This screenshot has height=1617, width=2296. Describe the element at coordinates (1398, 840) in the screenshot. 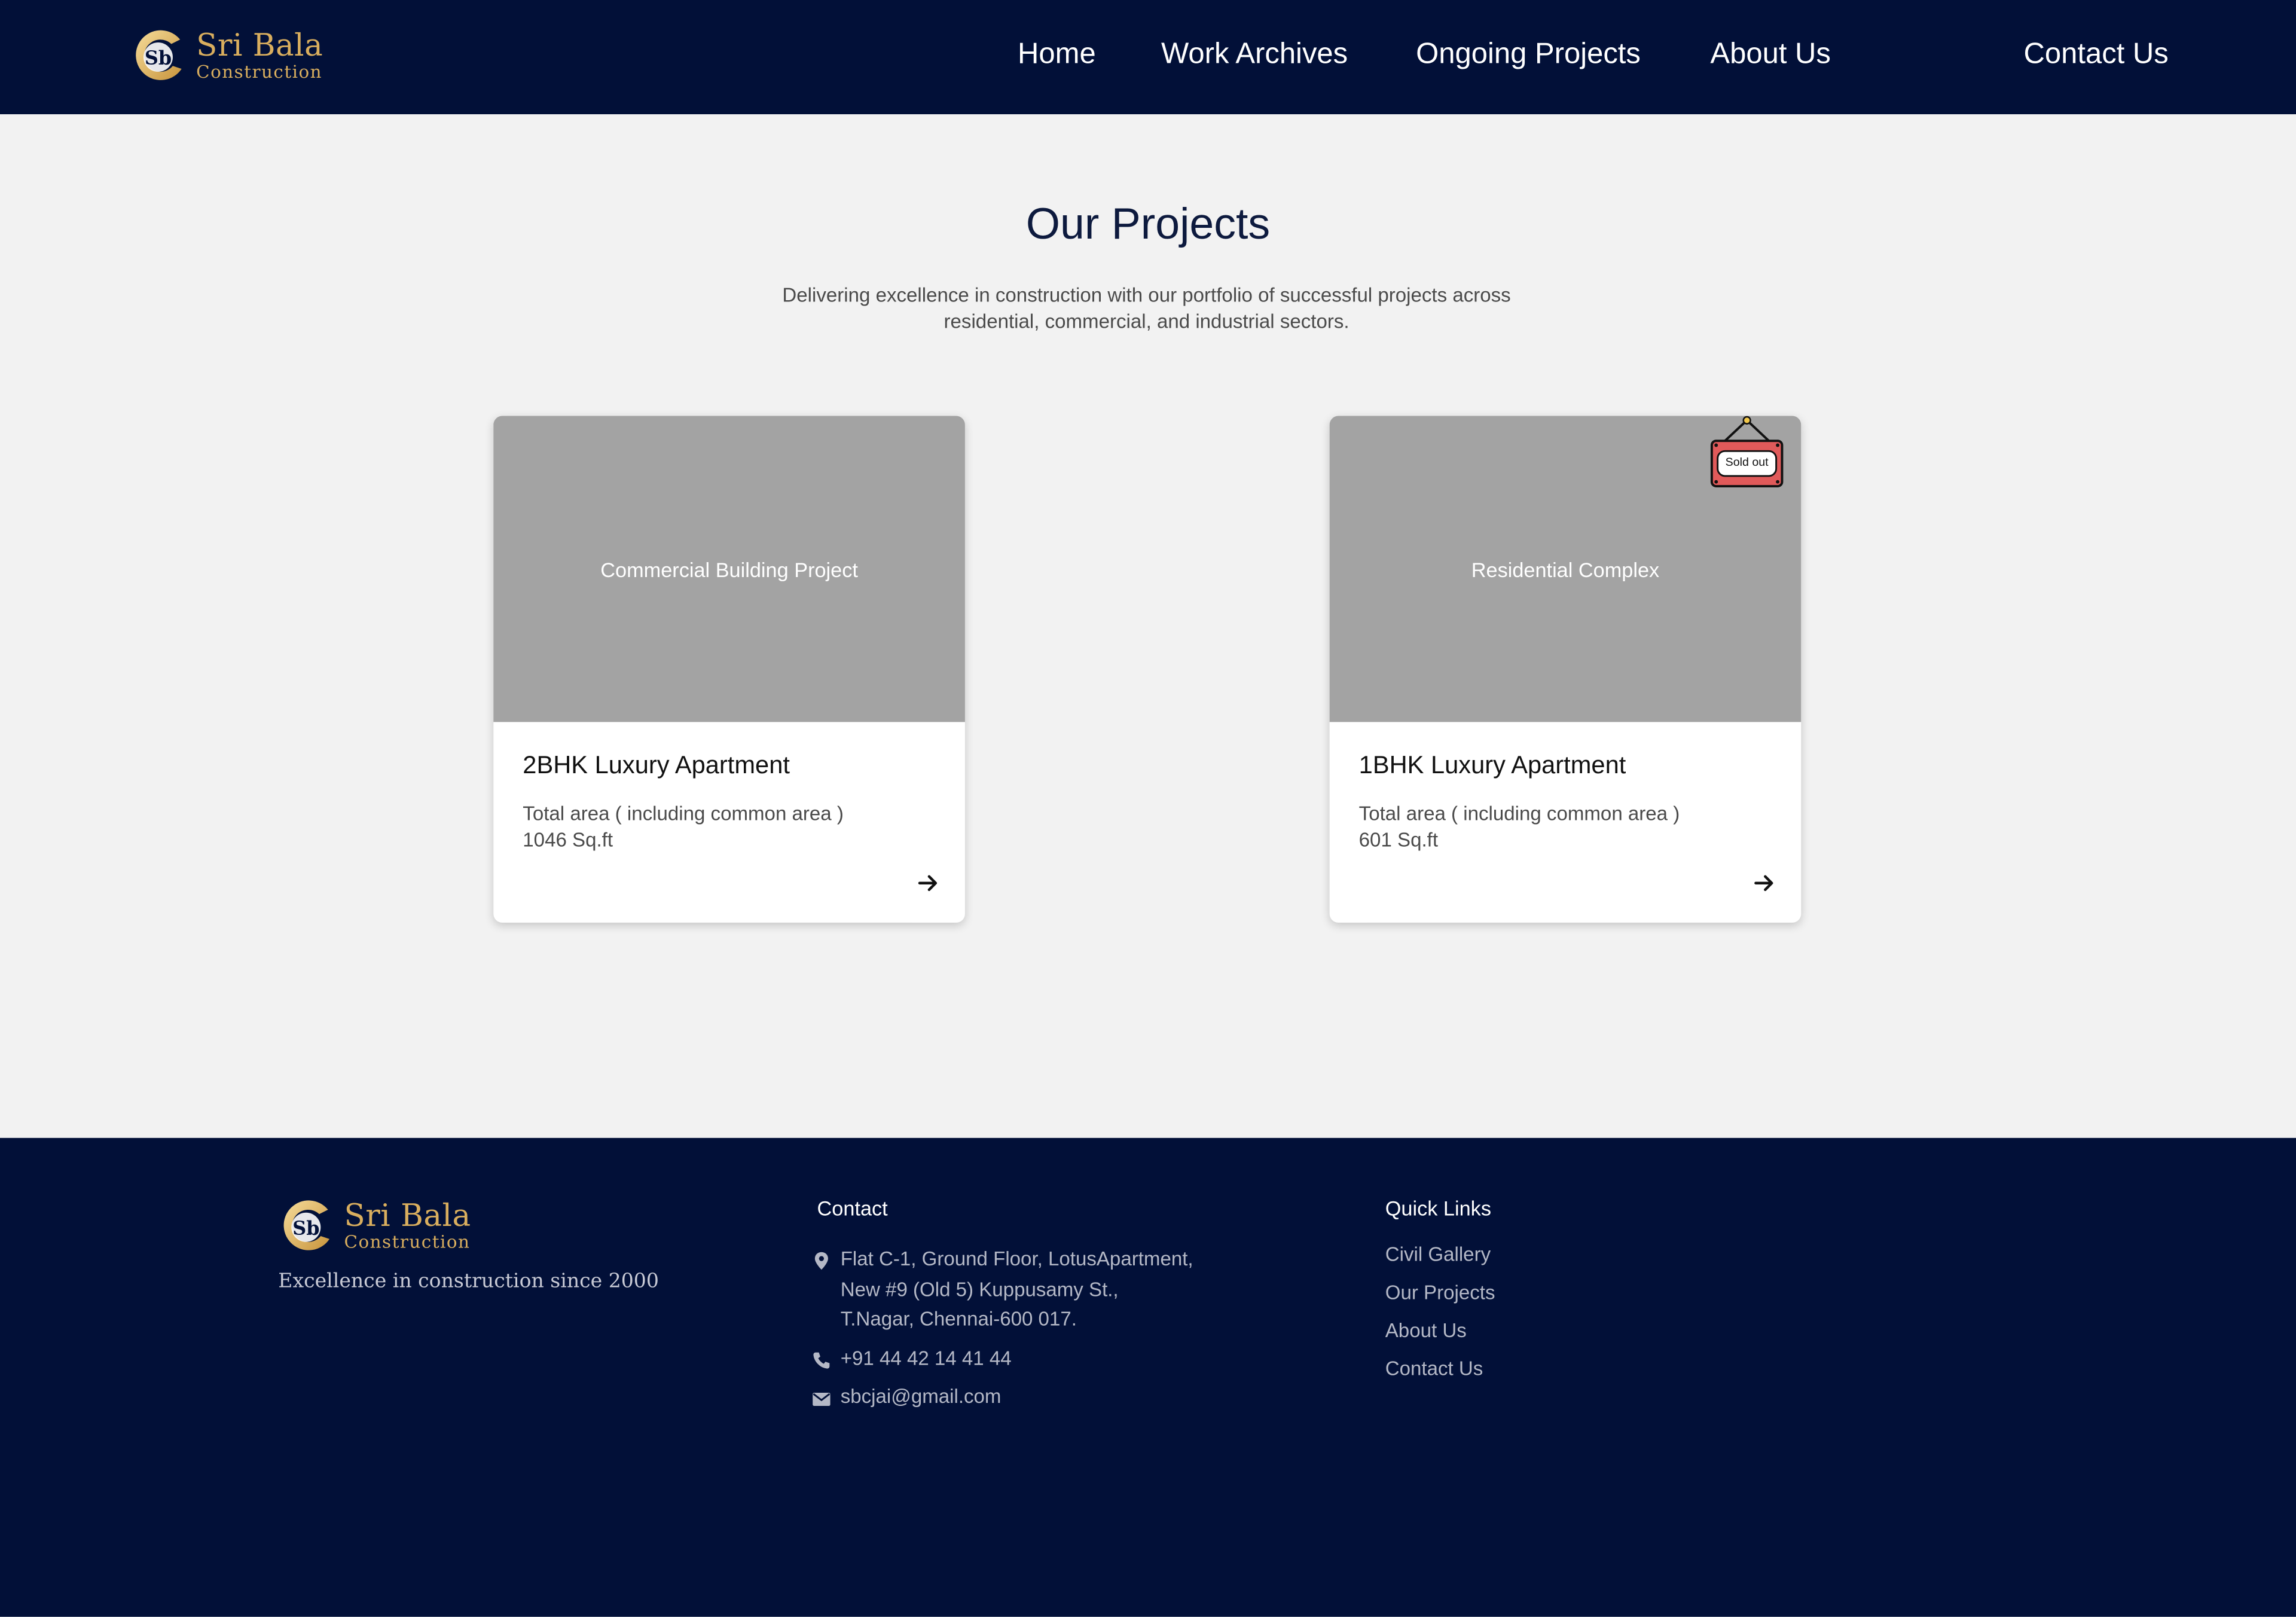

I see `project-area-value: 601 Sq.ft` at that location.